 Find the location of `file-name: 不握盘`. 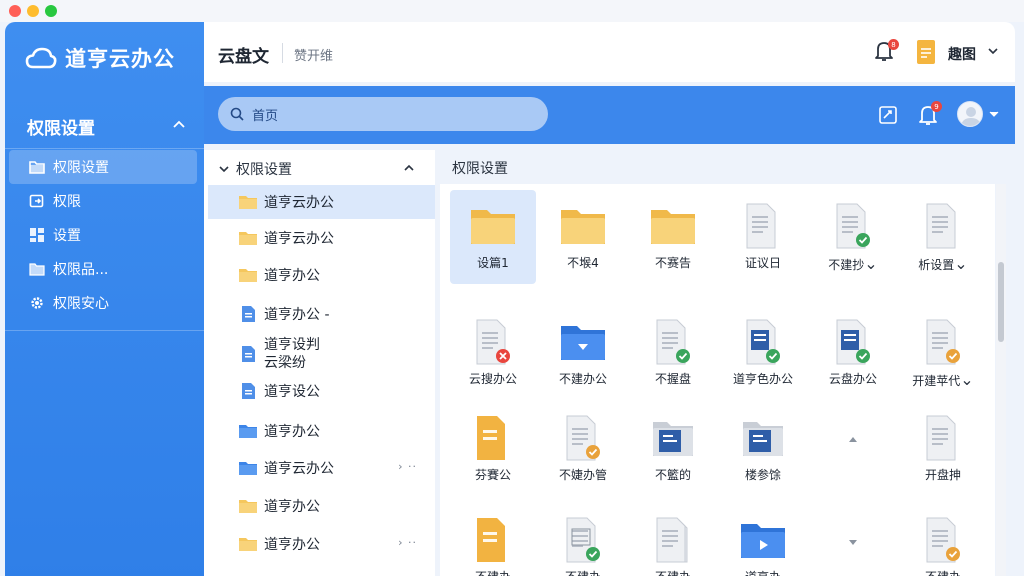

file-name: 不握盘 is located at coordinates (672, 379).